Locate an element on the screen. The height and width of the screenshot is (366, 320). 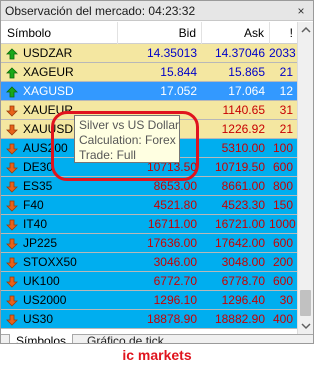
tooltip-description: Silver vs US Dollar is located at coordinates (129, 125).